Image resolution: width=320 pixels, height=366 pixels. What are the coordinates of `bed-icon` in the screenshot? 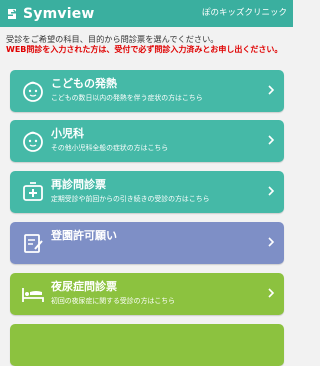 It's located at (33, 295).